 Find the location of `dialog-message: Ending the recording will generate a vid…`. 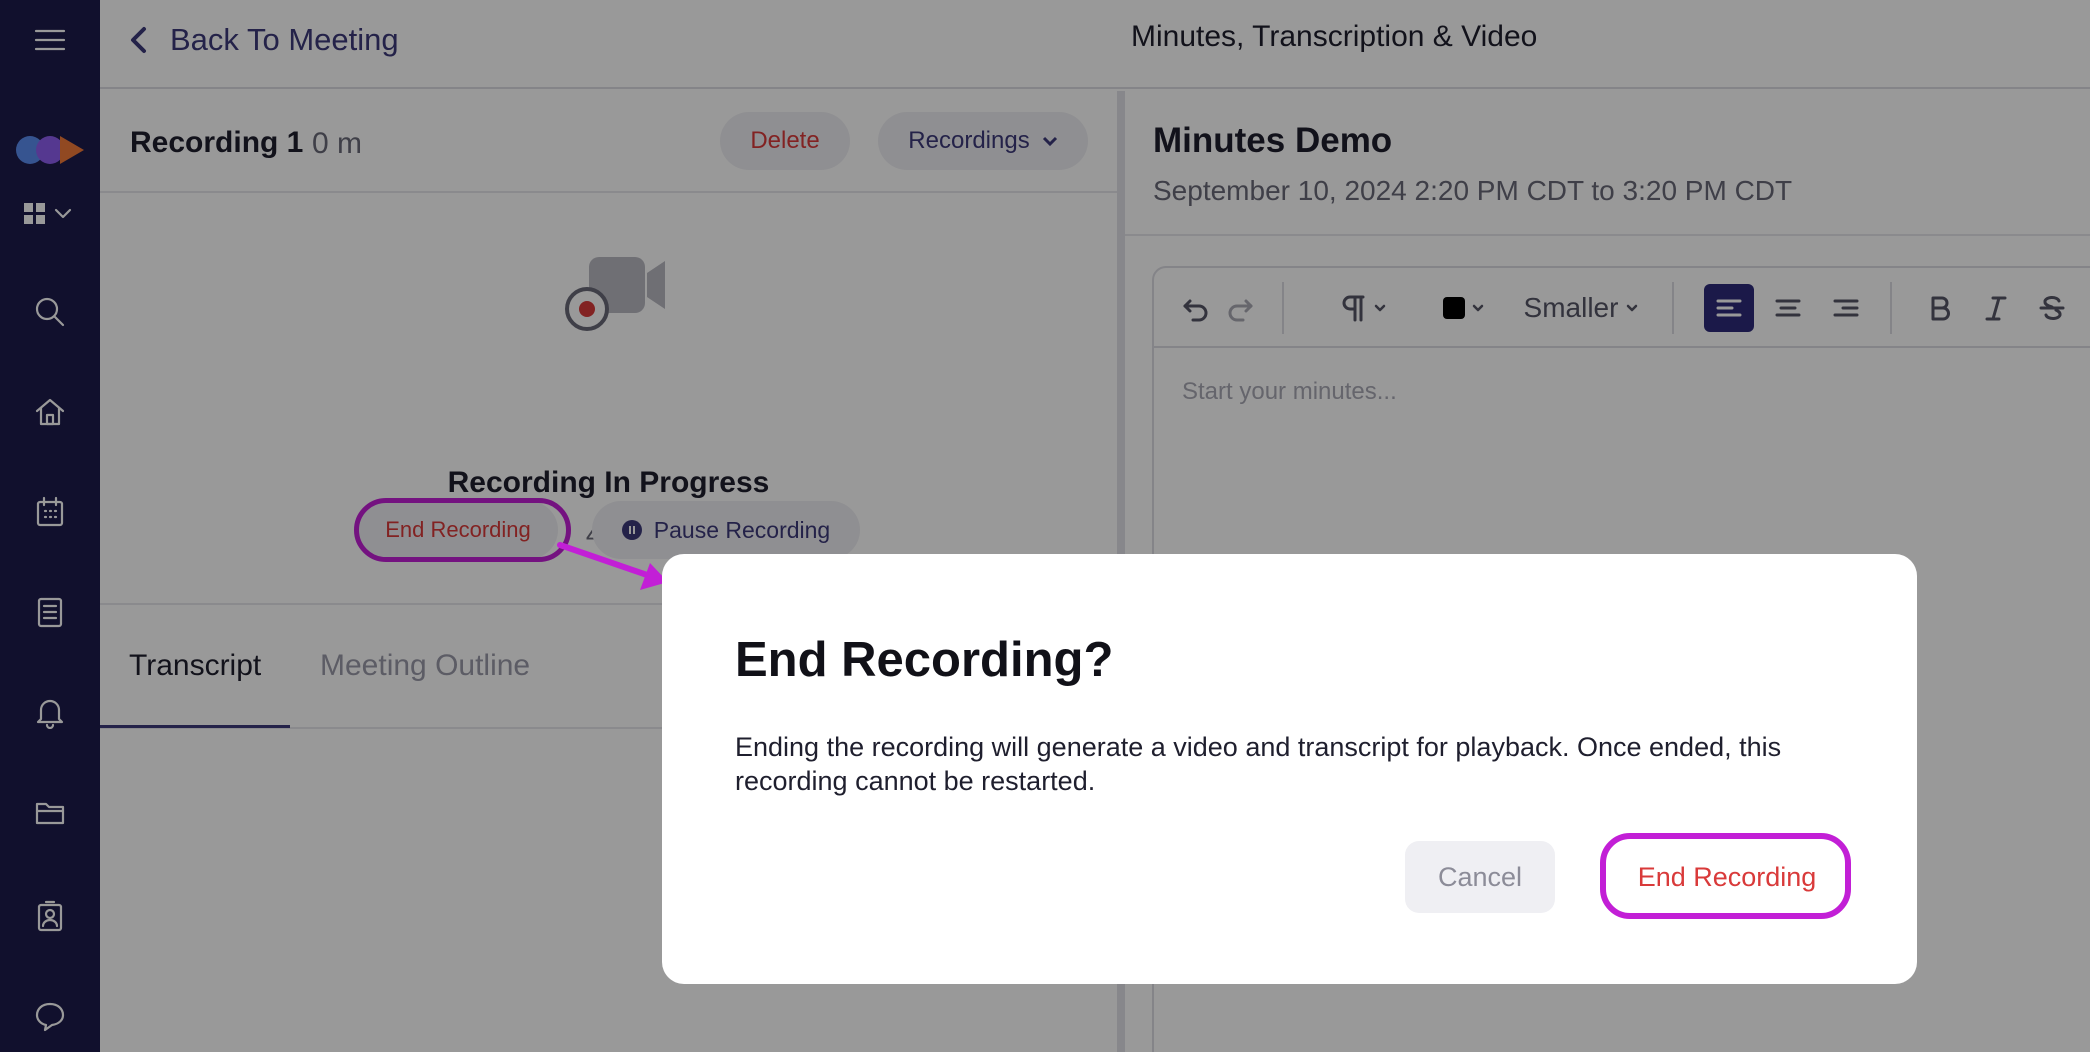

dialog-message: Ending the recording will generate a vid… is located at coordinates (1258, 764).